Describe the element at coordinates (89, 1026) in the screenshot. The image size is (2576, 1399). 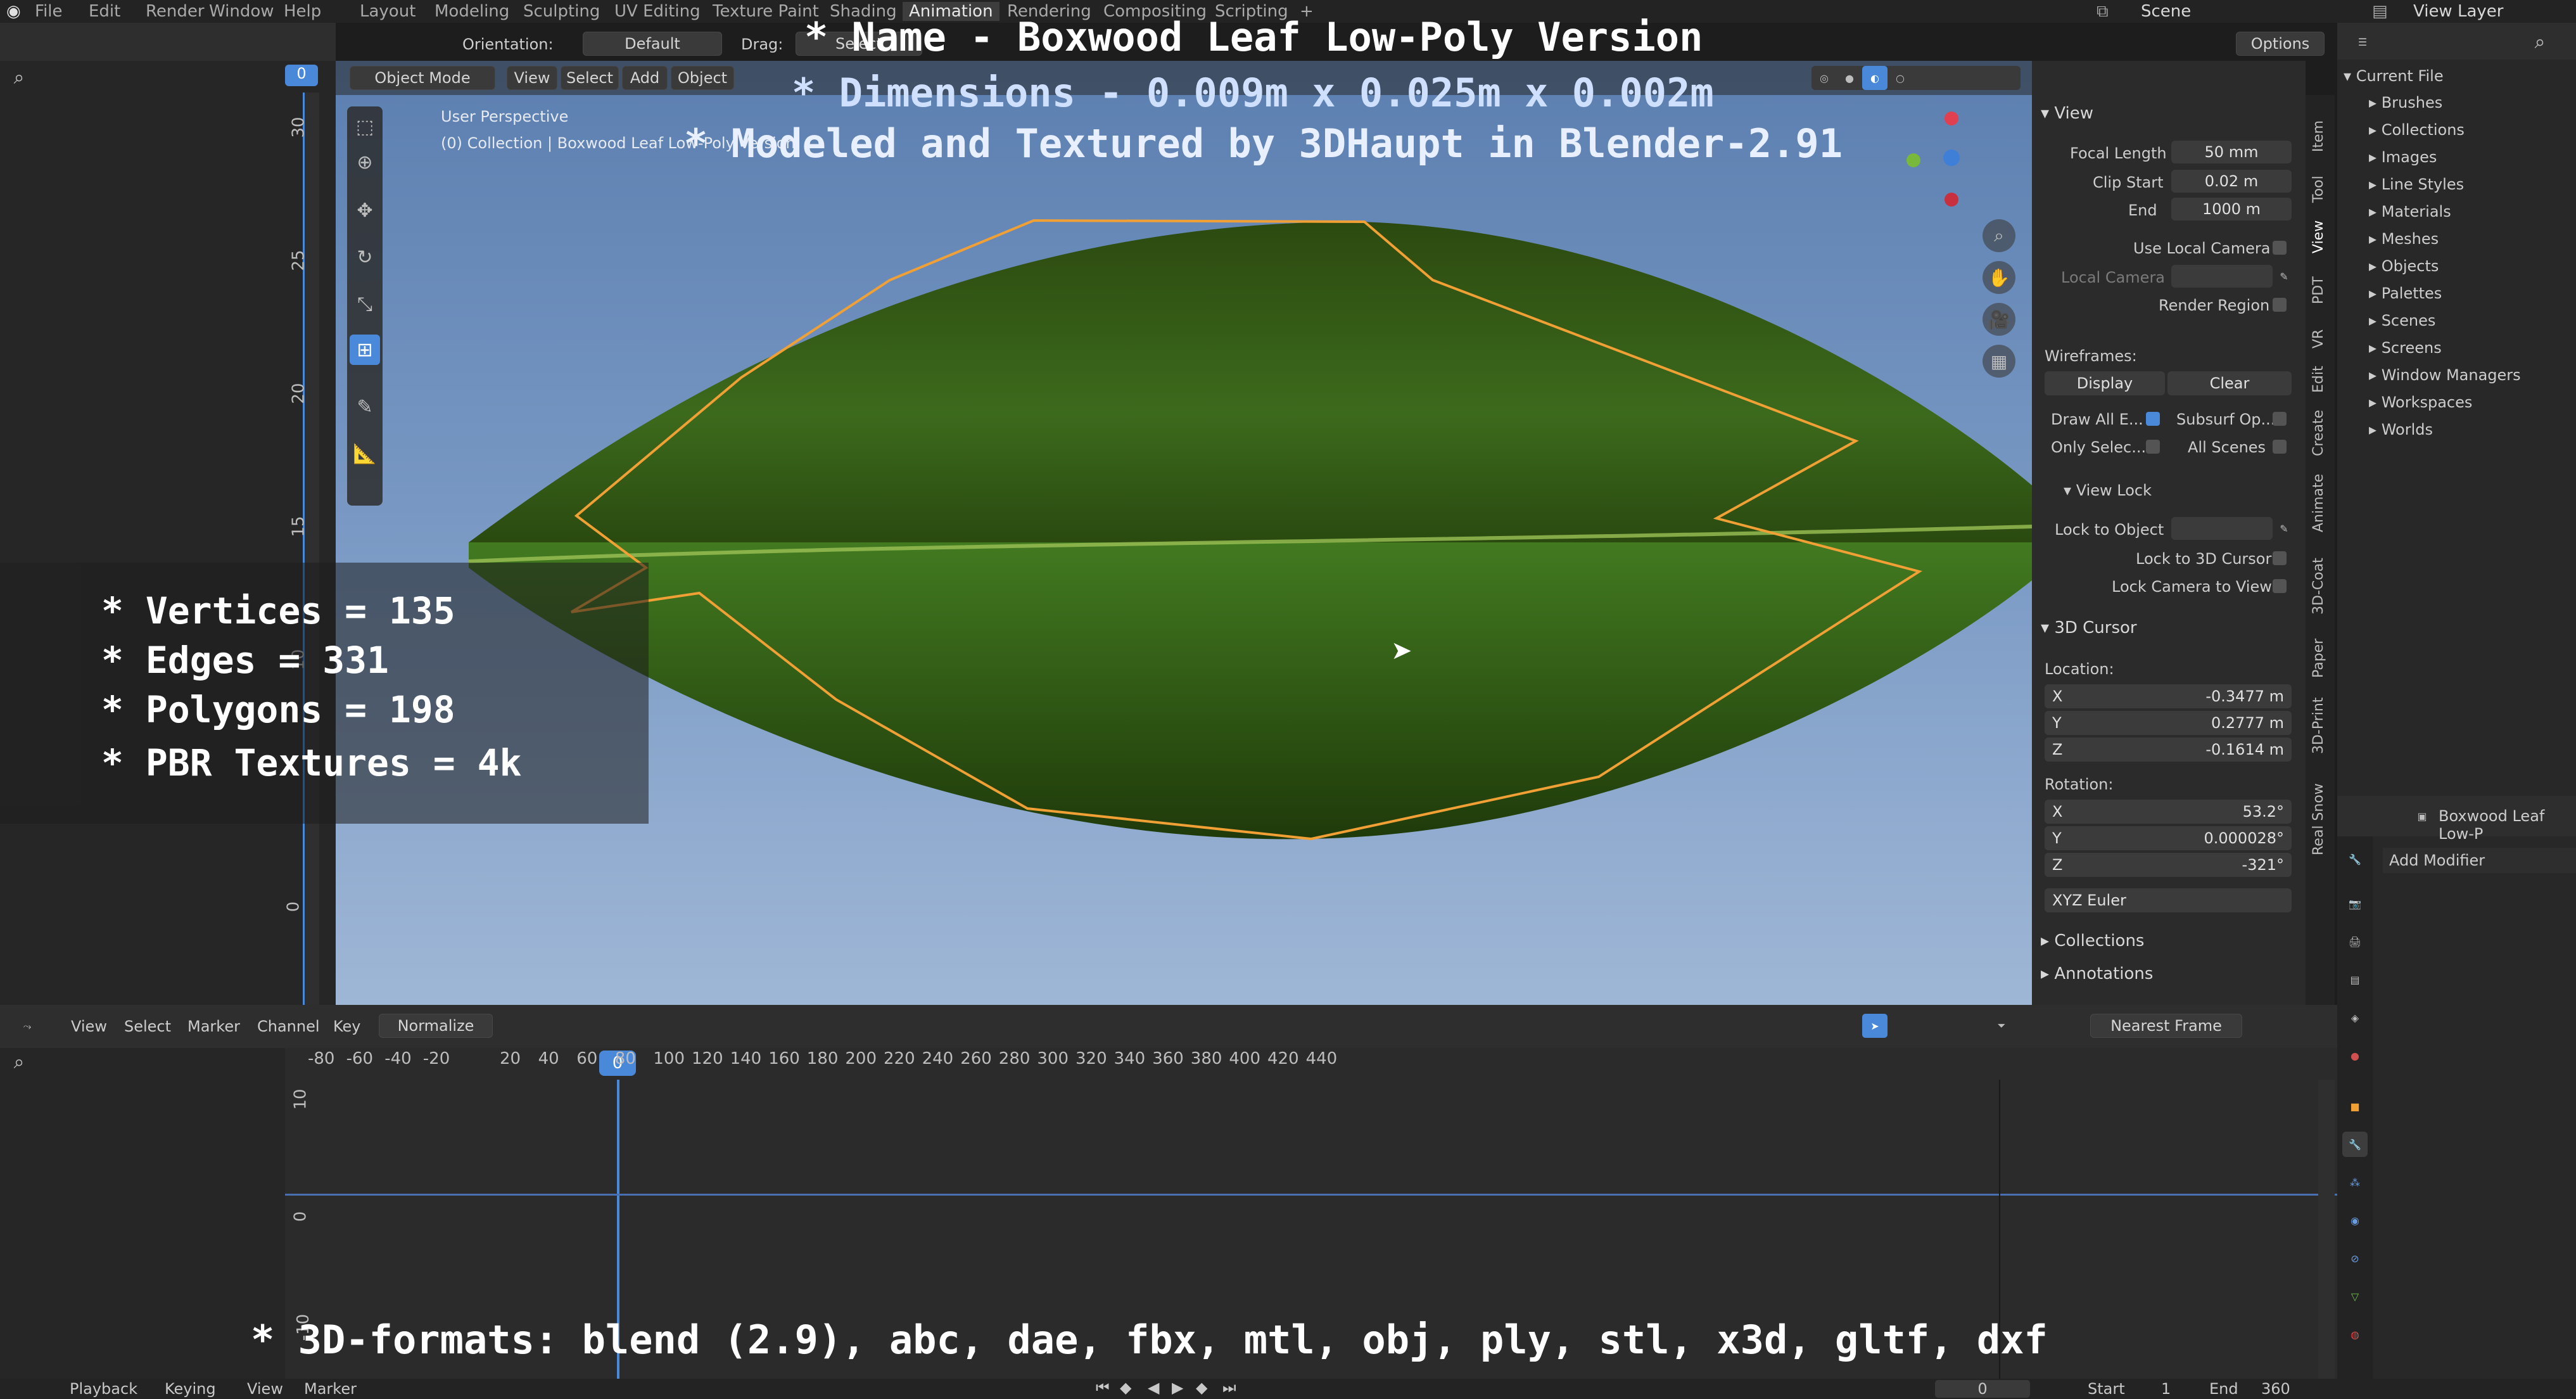
I see `graph-menu-view: View` at that location.